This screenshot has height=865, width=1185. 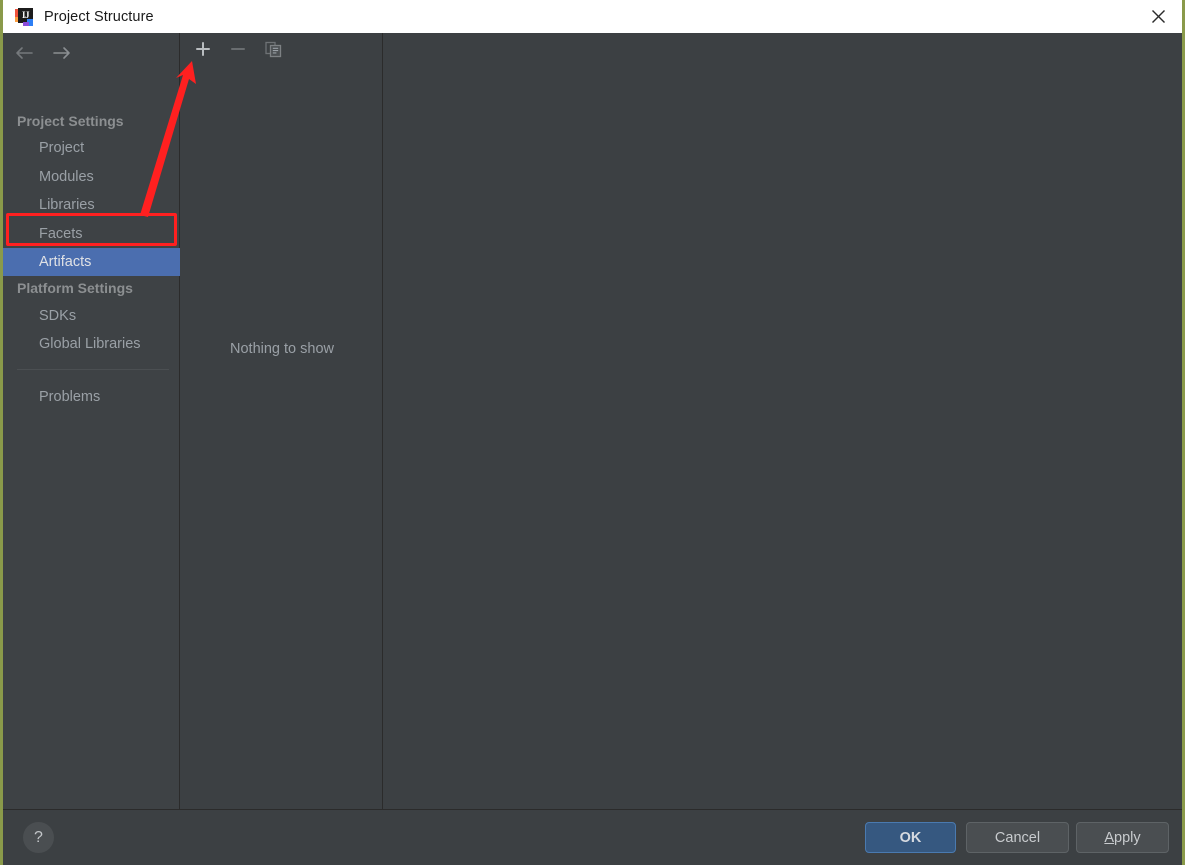 I want to click on copy-icon, so click(x=273, y=49).